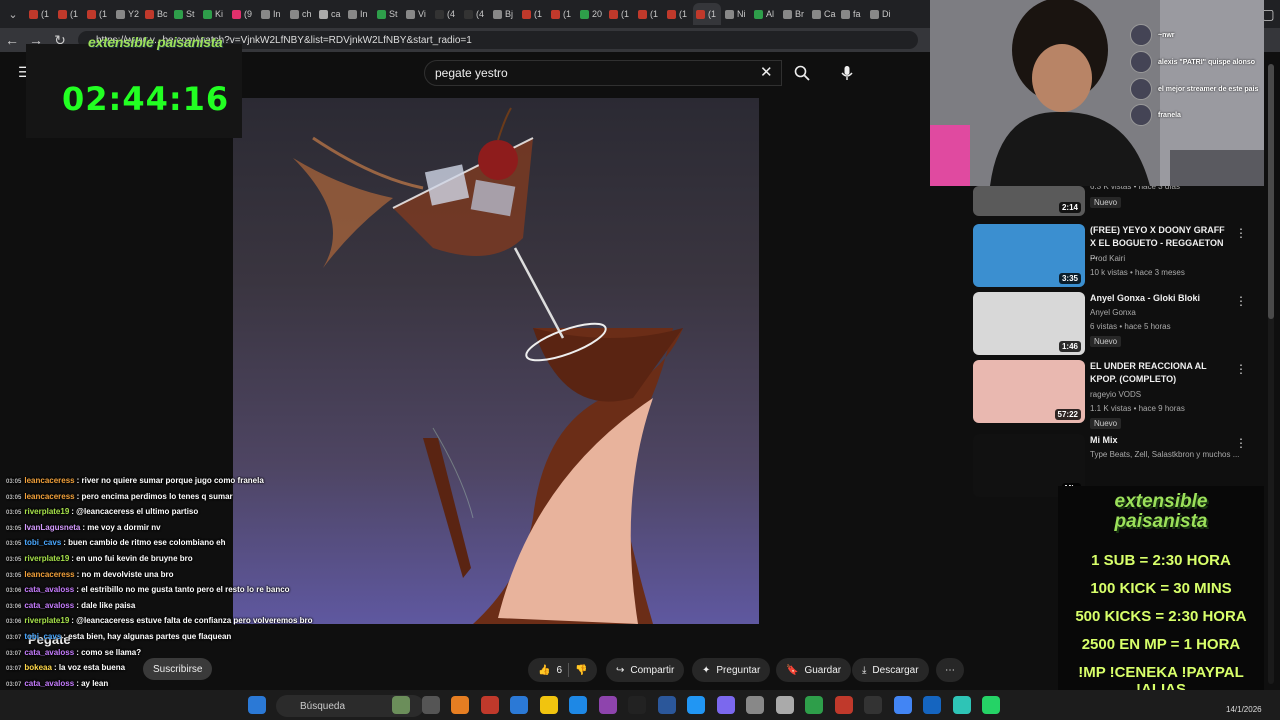 The image size is (1280, 720). I want to click on tab-search-chevron-icon: ⌄, so click(13, 14).